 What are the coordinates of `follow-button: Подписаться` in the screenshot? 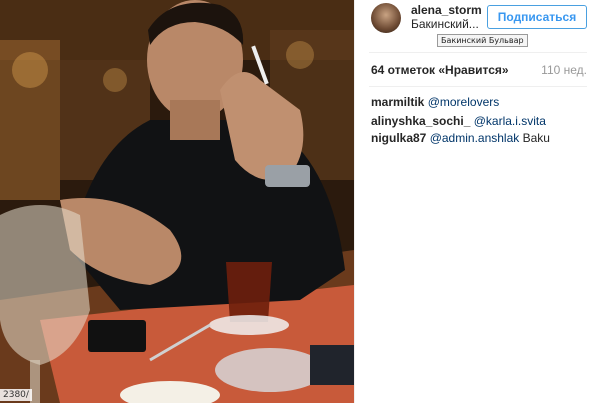 It's located at (537, 17).